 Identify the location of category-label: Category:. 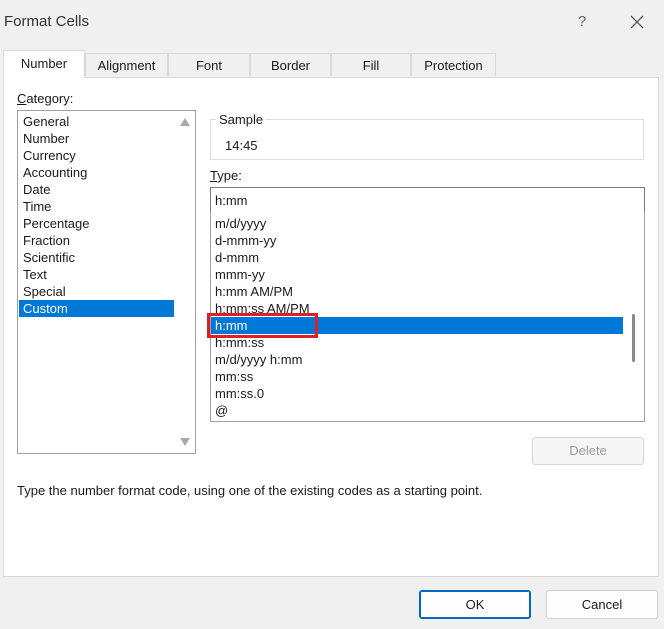
(45, 98).